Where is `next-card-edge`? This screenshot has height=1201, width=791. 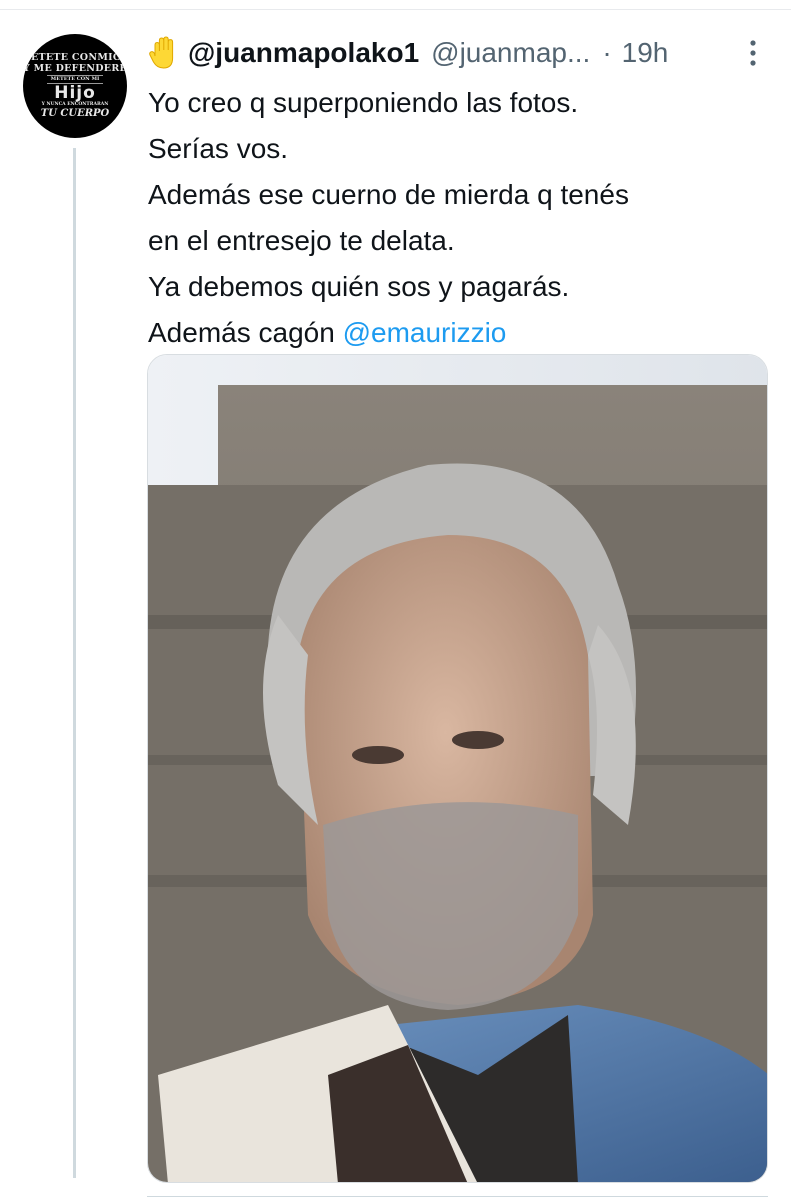 next-card-edge is located at coordinates (457, 1198).